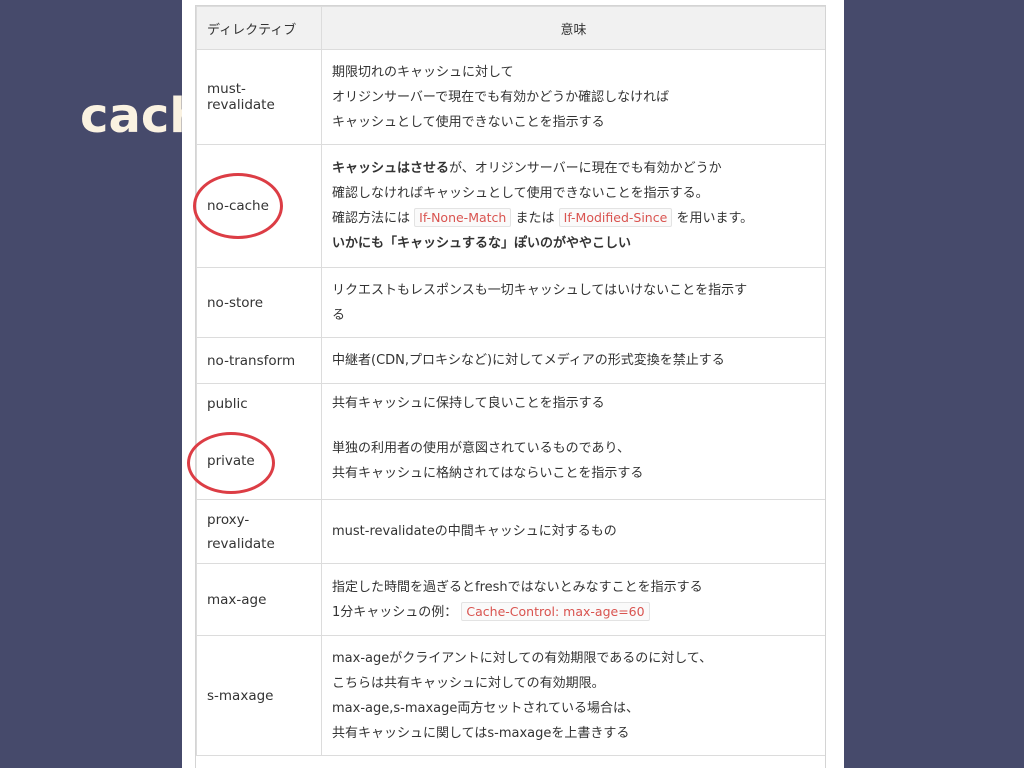 The image size is (1024, 768). What do you see at coordinates (259, 360) in the screenshot?
I see `directive-no-transform: no-transform` at bounding box center [259, 360].